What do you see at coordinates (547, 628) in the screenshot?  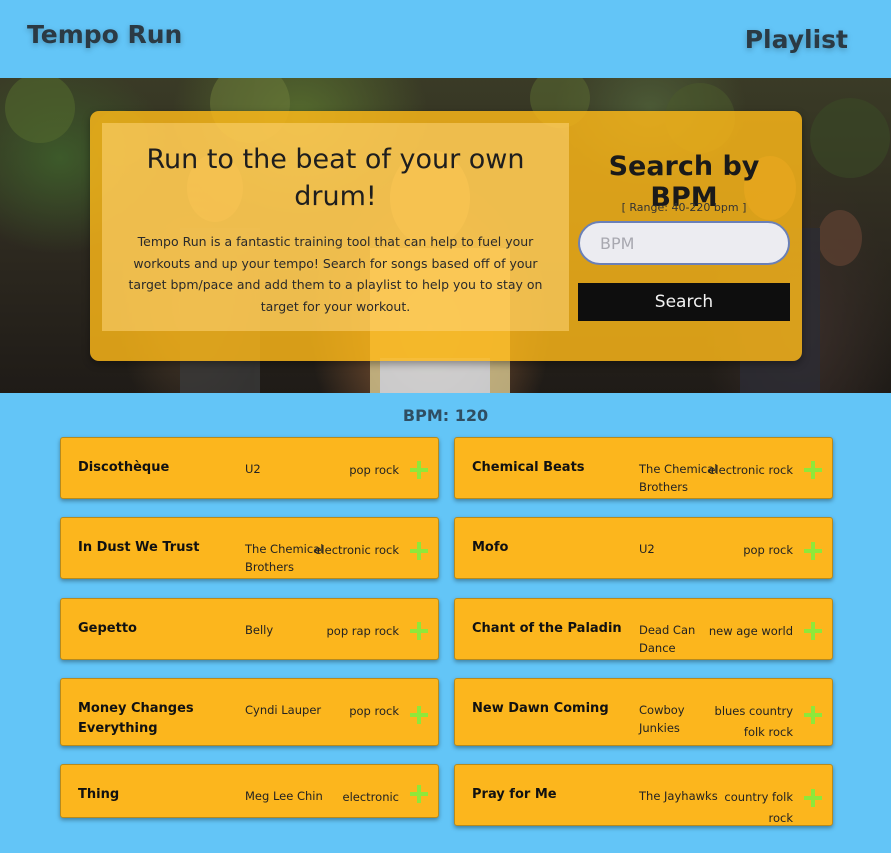 I see `song-title: Chant of the Paladin` at bounding box center [547, 628].